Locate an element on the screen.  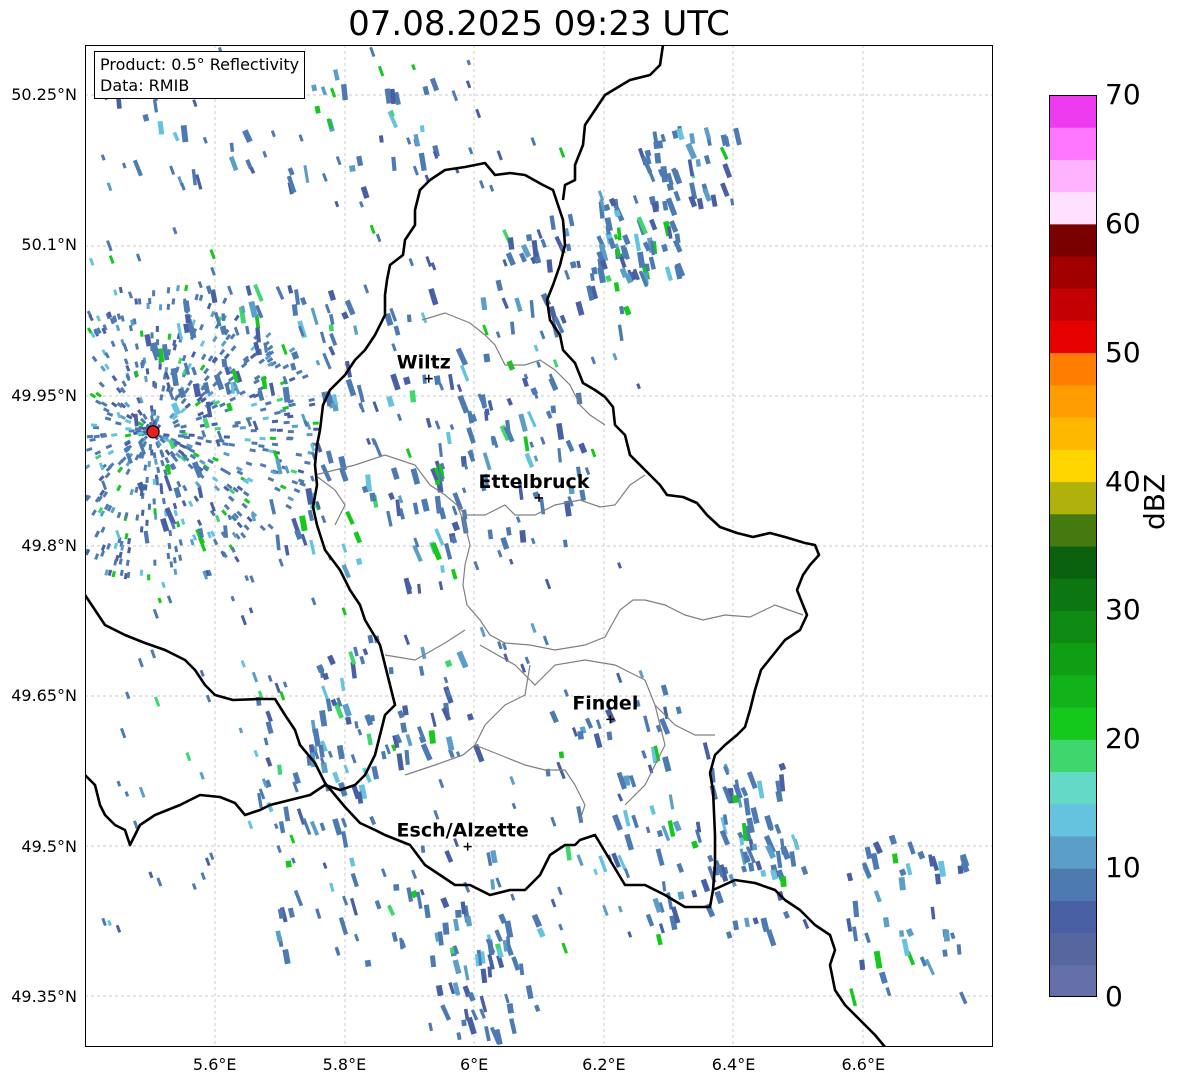
lon-tick-label: 6.2°E is located at coordinates (604, 1064).